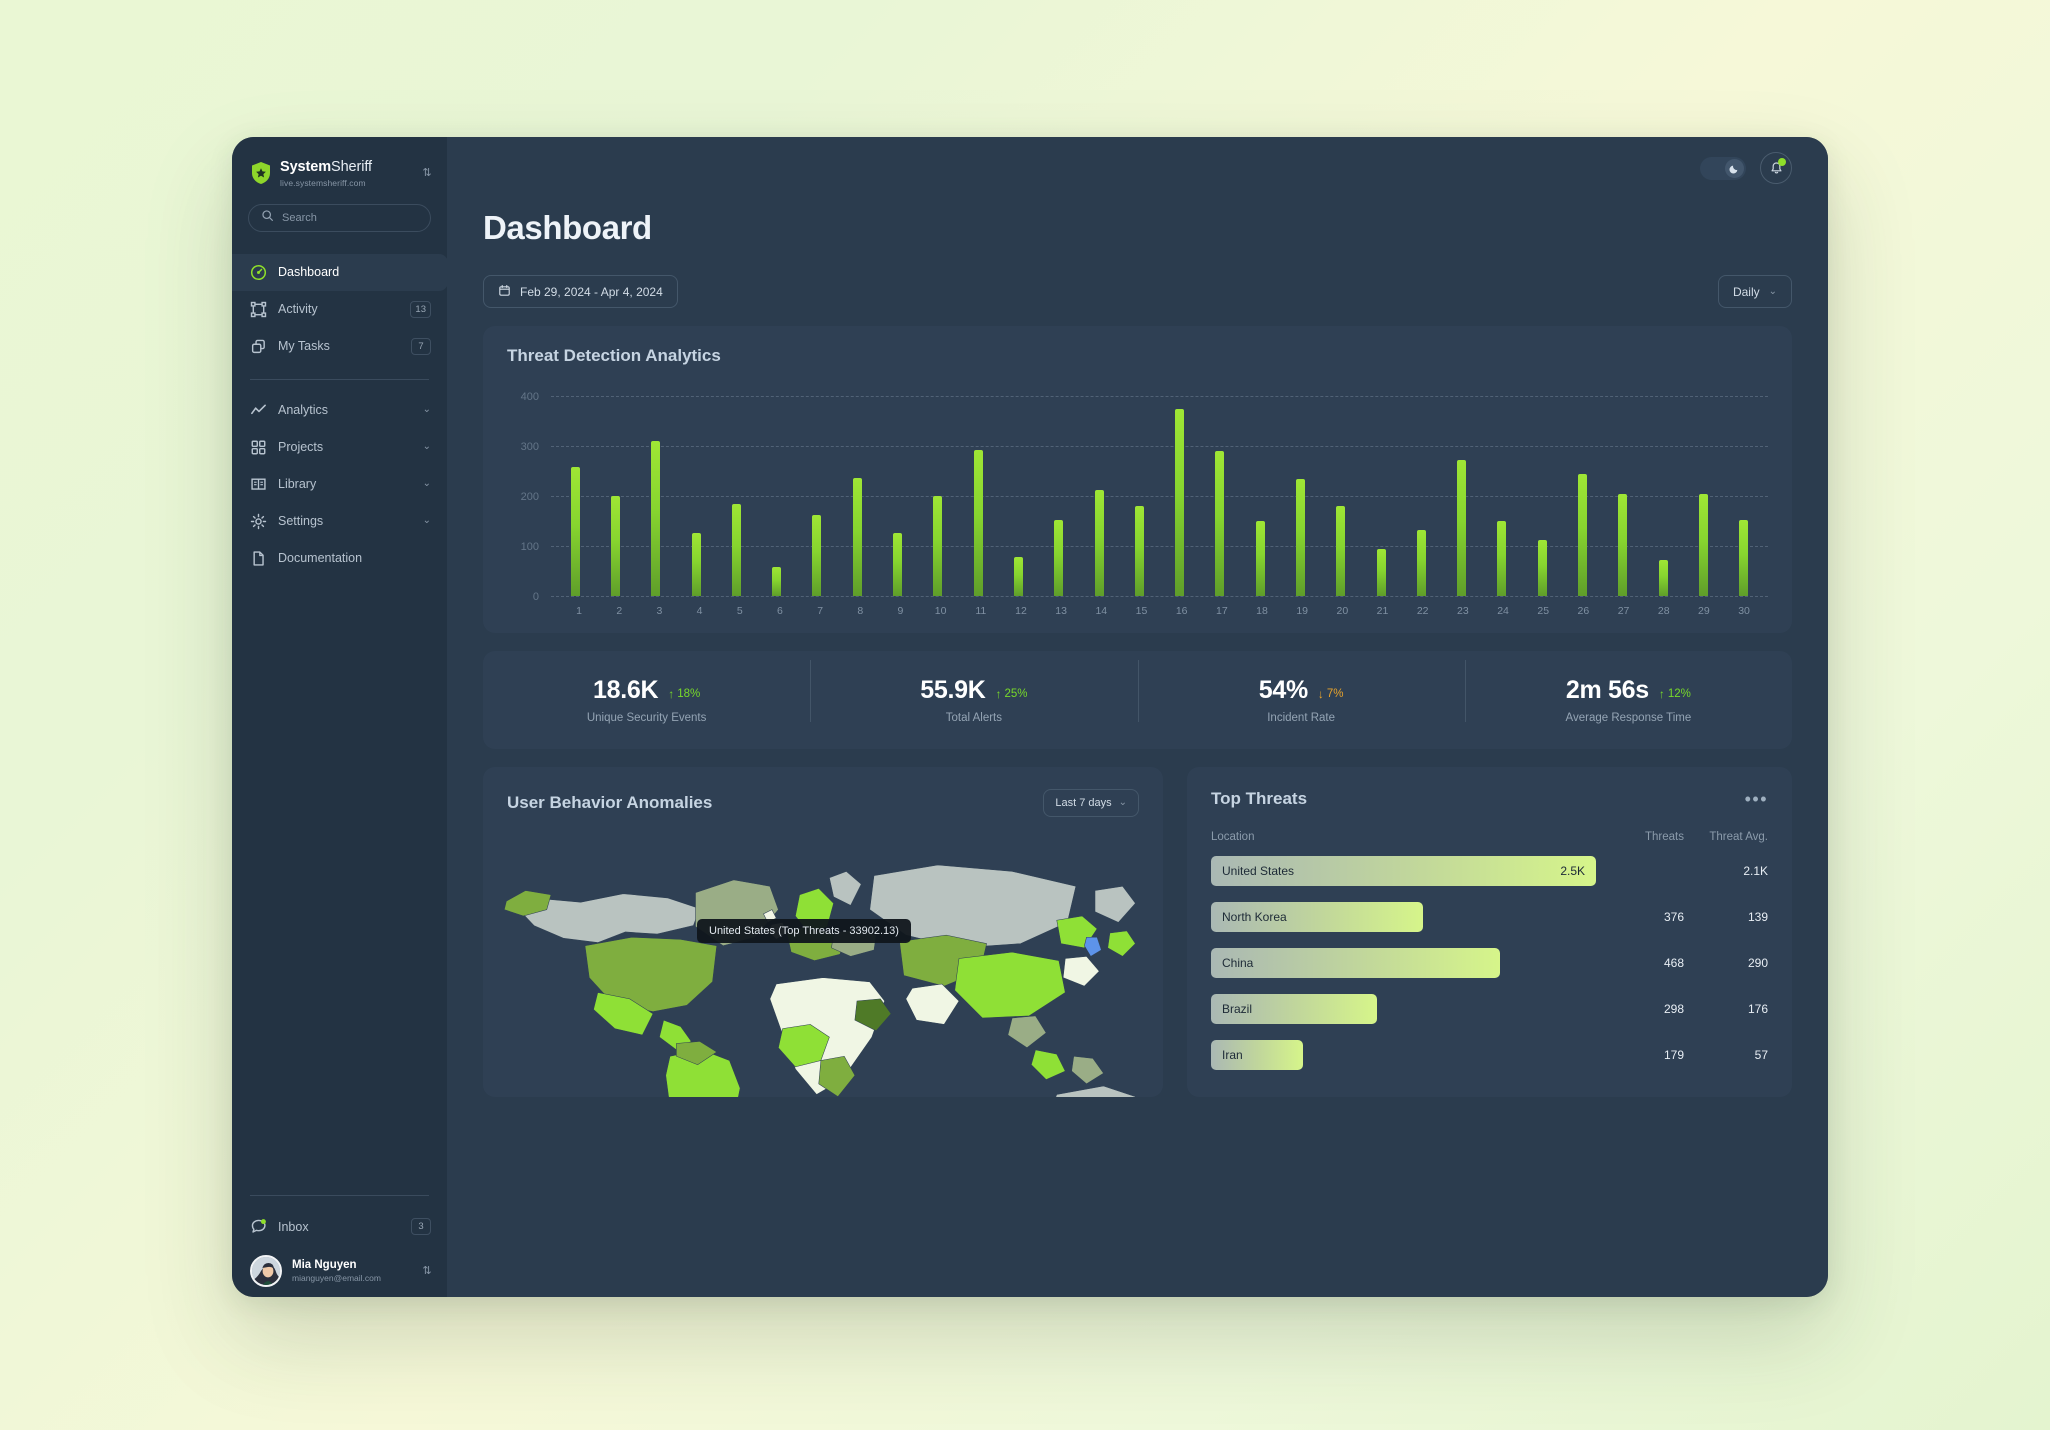  What do you see at coordinates (823, 964) in the screenshot?
I see `world-choropleth-map` at bounding box center [823, 964].